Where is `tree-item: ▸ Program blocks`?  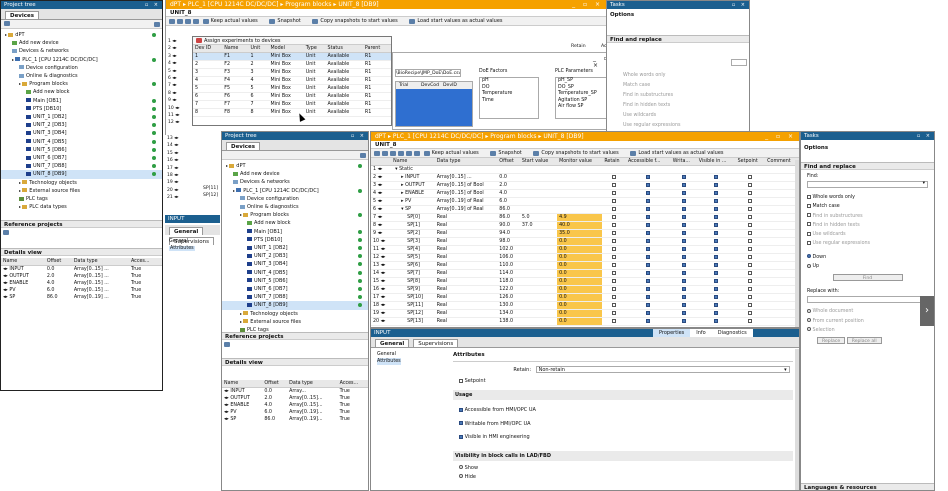
tree-item: ▸ Program blocks is located at coordinates (295, 215).